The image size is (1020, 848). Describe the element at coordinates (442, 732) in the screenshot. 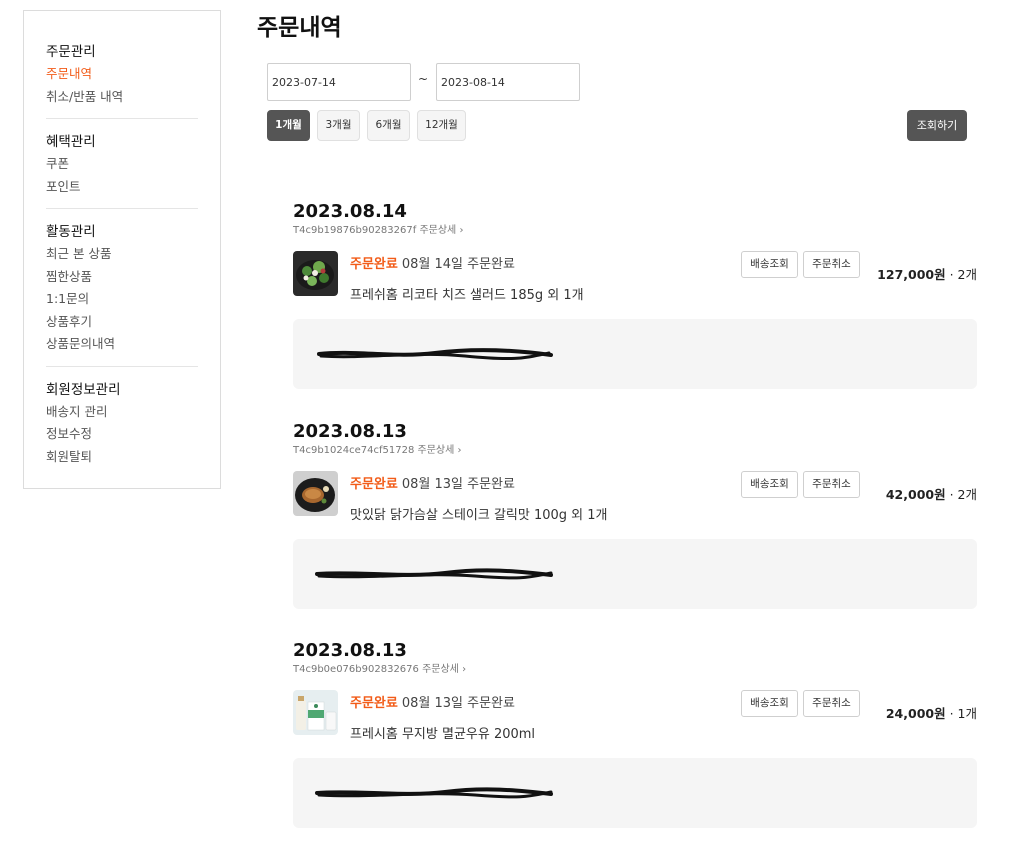

I see `product-name: 프레시홈 무지방 멸균우유 200ml` at that location.